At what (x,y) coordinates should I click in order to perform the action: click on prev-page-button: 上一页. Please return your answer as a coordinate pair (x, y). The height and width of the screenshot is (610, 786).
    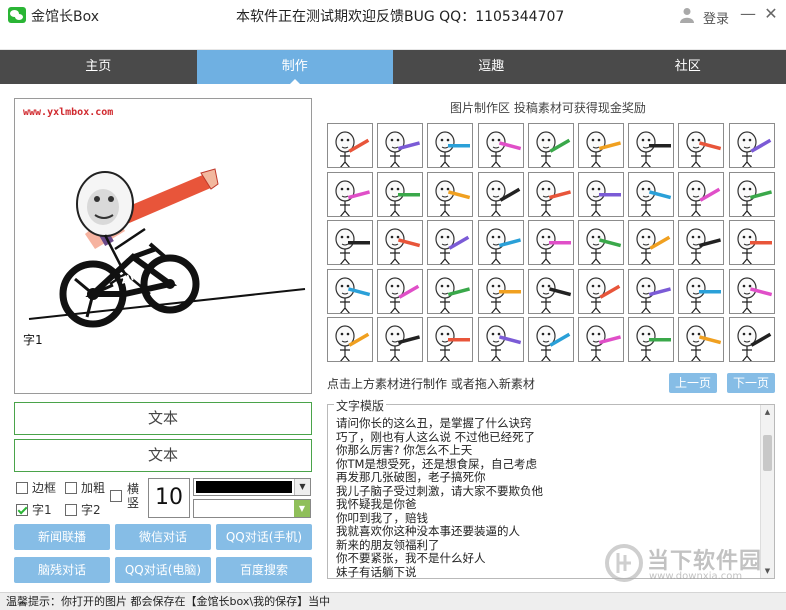
    Looking at the image, I should click on (693, 383).